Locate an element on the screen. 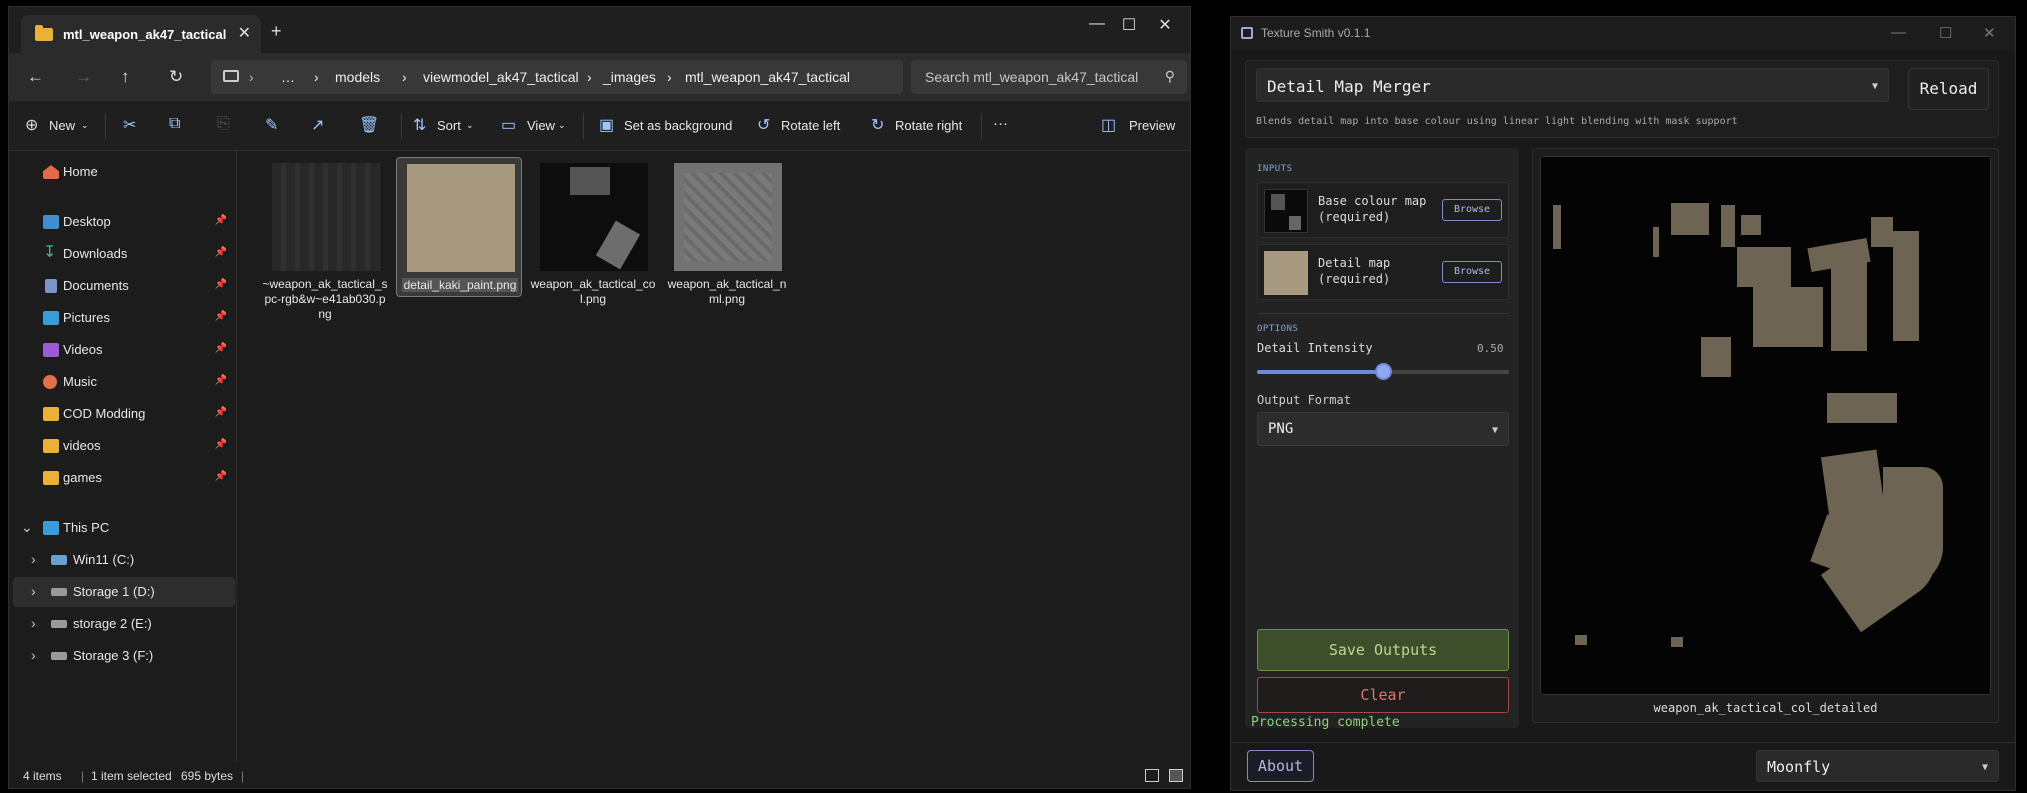  sidebar-item-music: Music 📌 is located at coordinates (123, 382).